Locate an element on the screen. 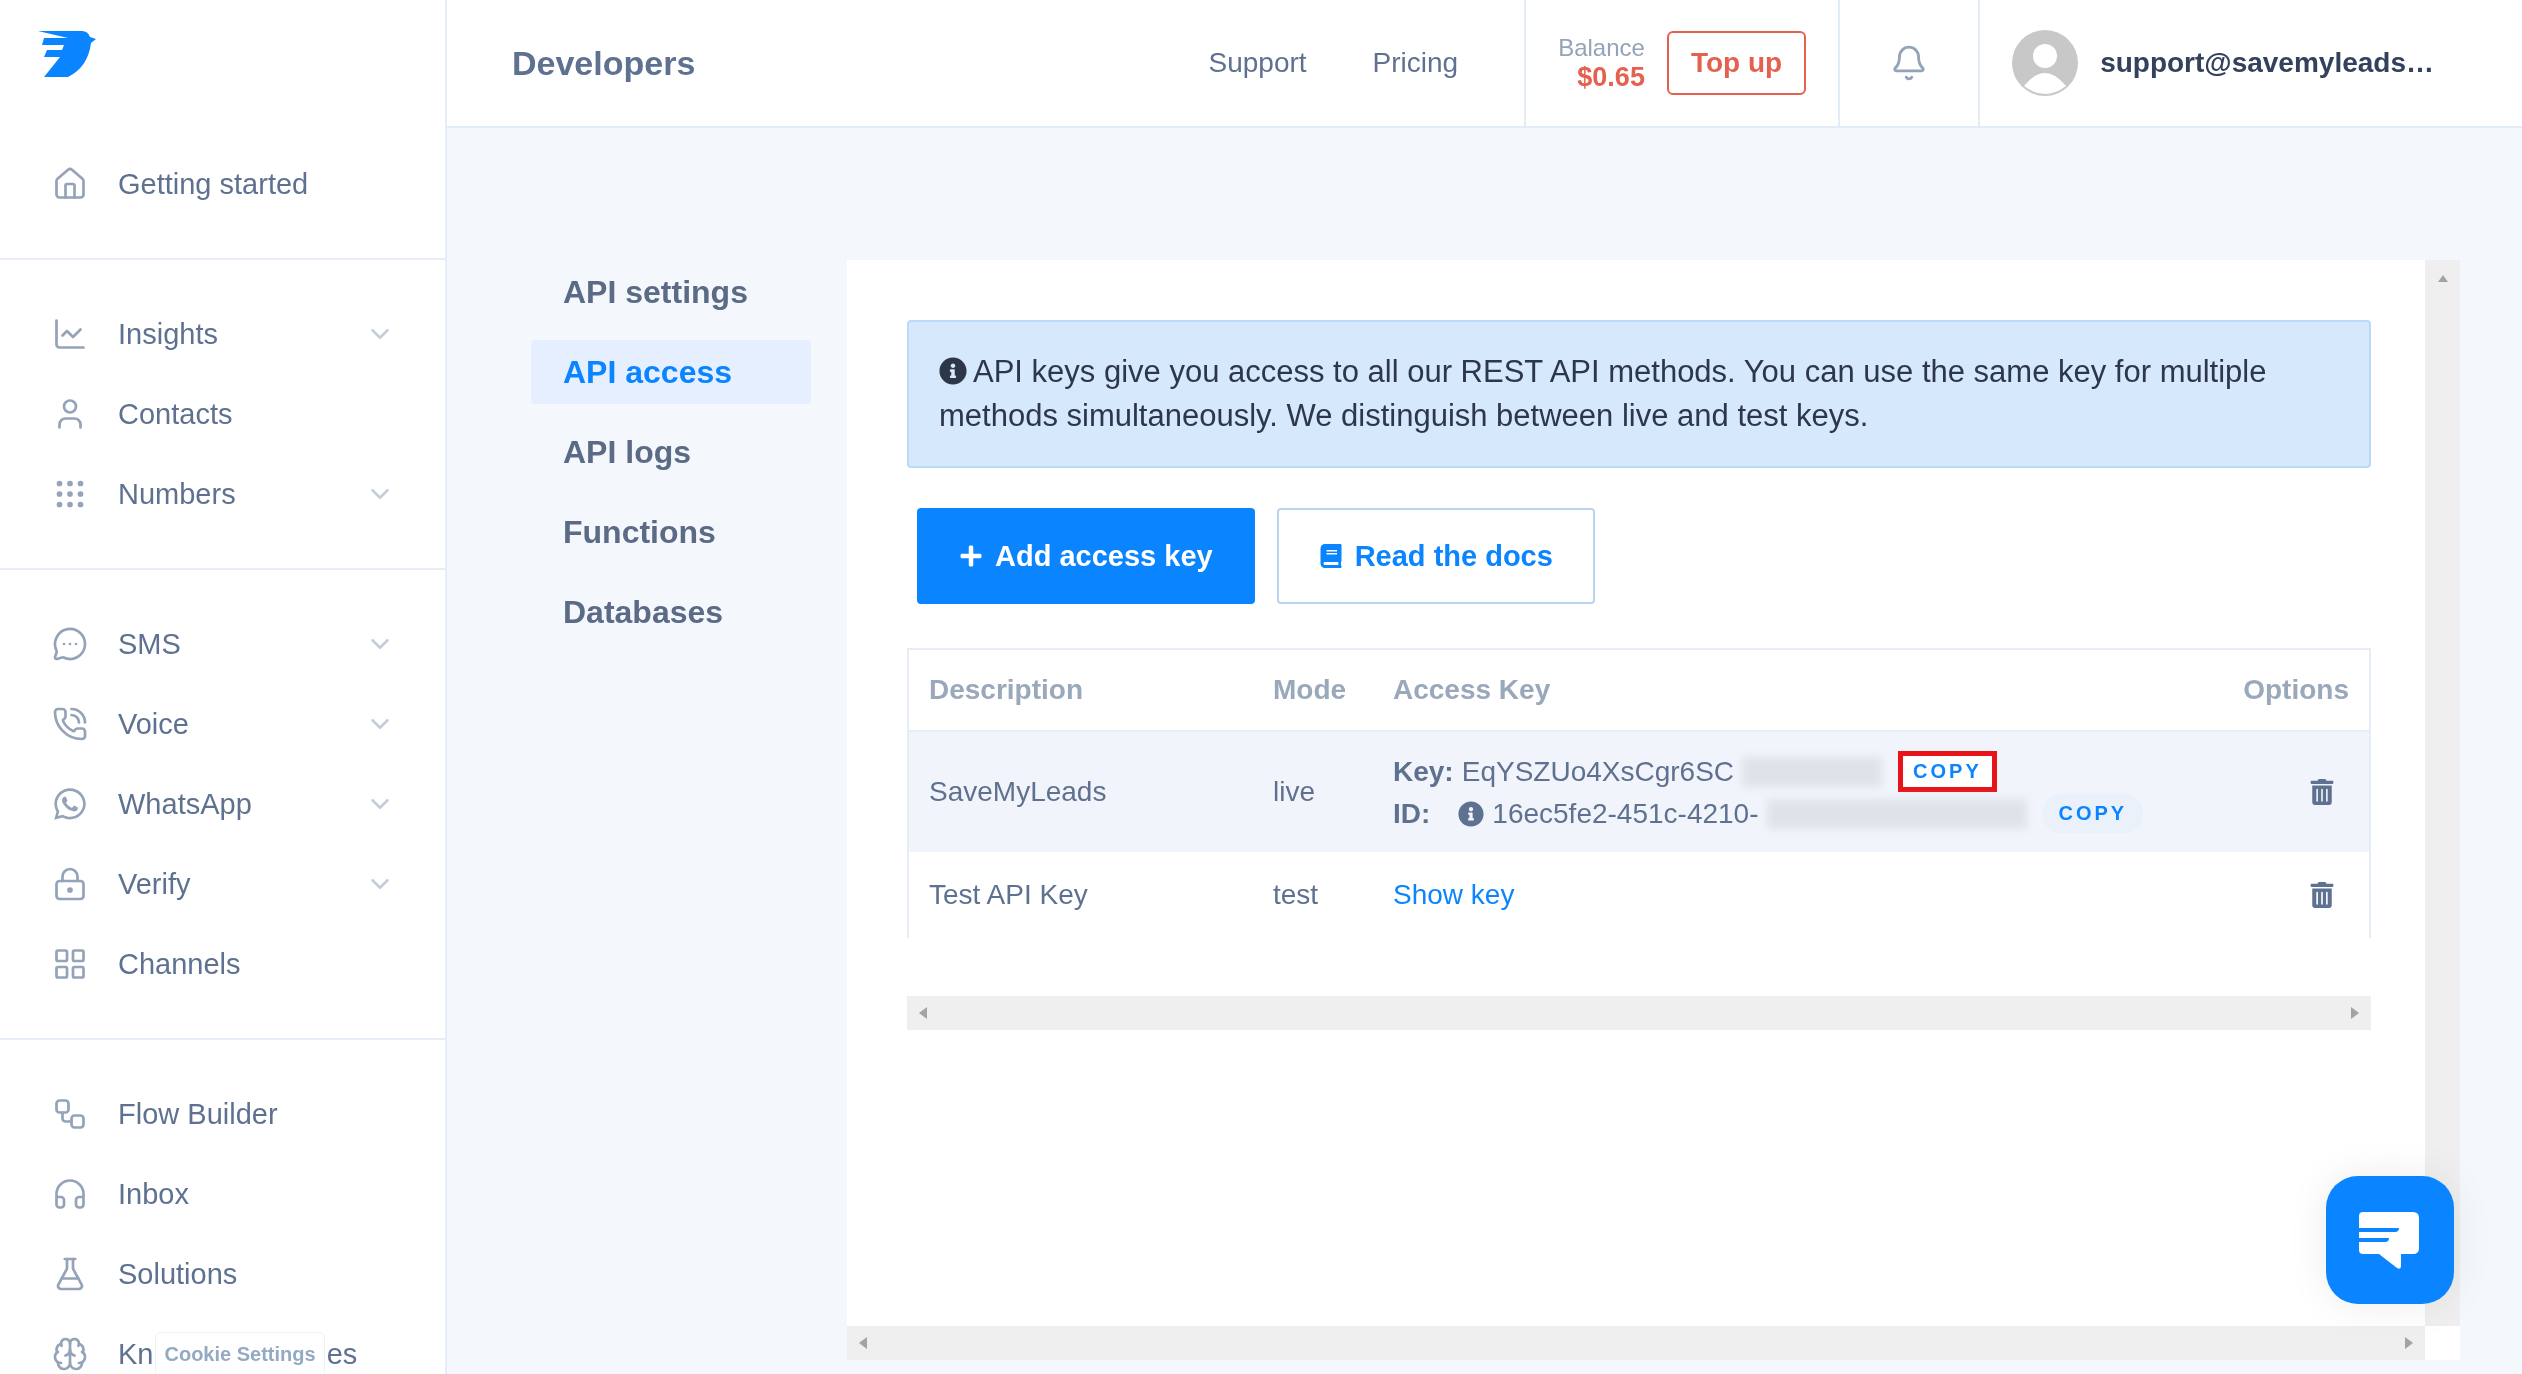 This screenshot has width=2522, height=1374. sidebar-item: SMS is located at coordinates (222, 644).